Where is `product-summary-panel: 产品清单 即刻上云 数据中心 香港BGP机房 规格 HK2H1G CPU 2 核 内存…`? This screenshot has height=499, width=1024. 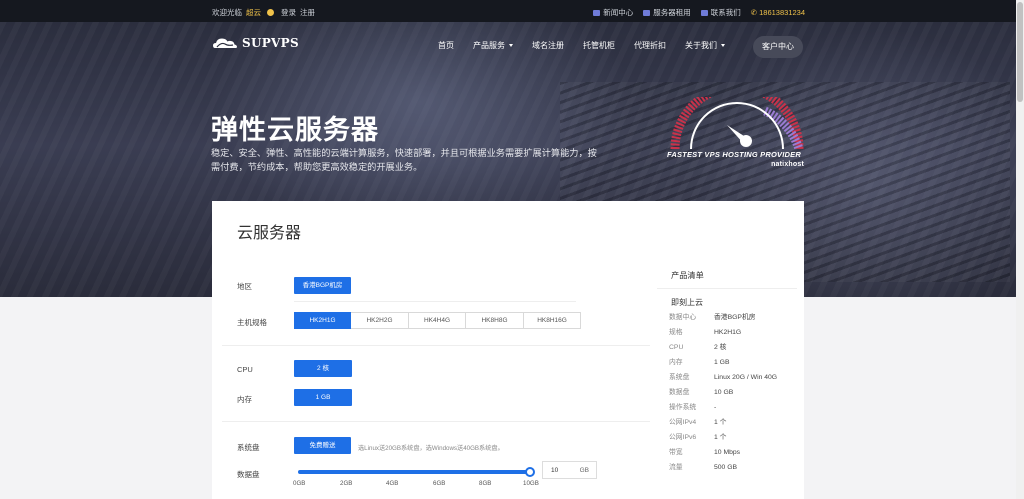
product-summary-panel: 产品清单 即刻上云 数据中心 香港BGP机房 规格 HK2H1G CPU 2 核 内存… is located at coordinates (727, 380).